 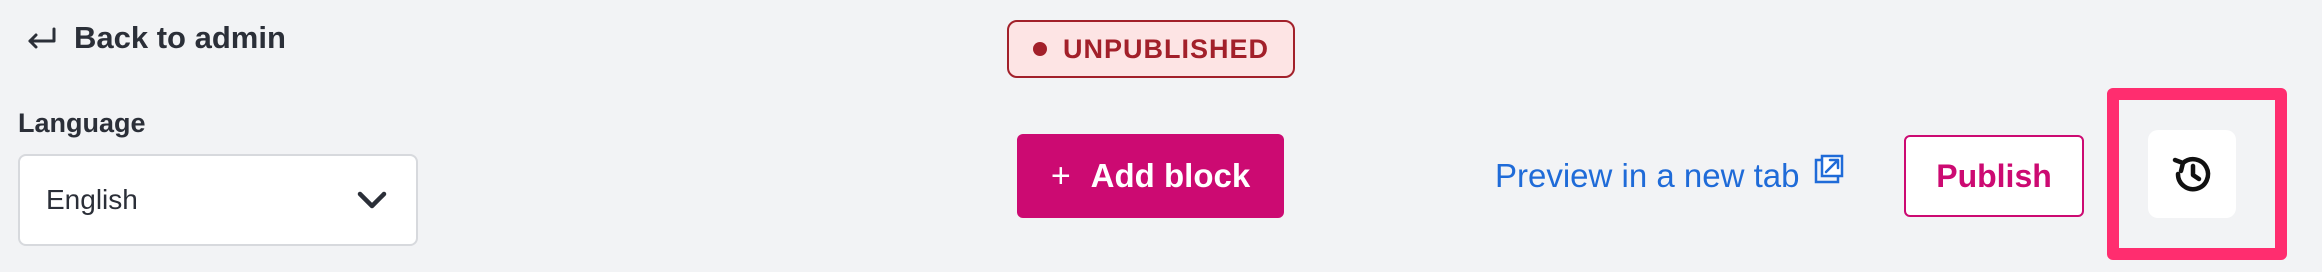 I want to click on history-button, so click(x=2192, y=174).